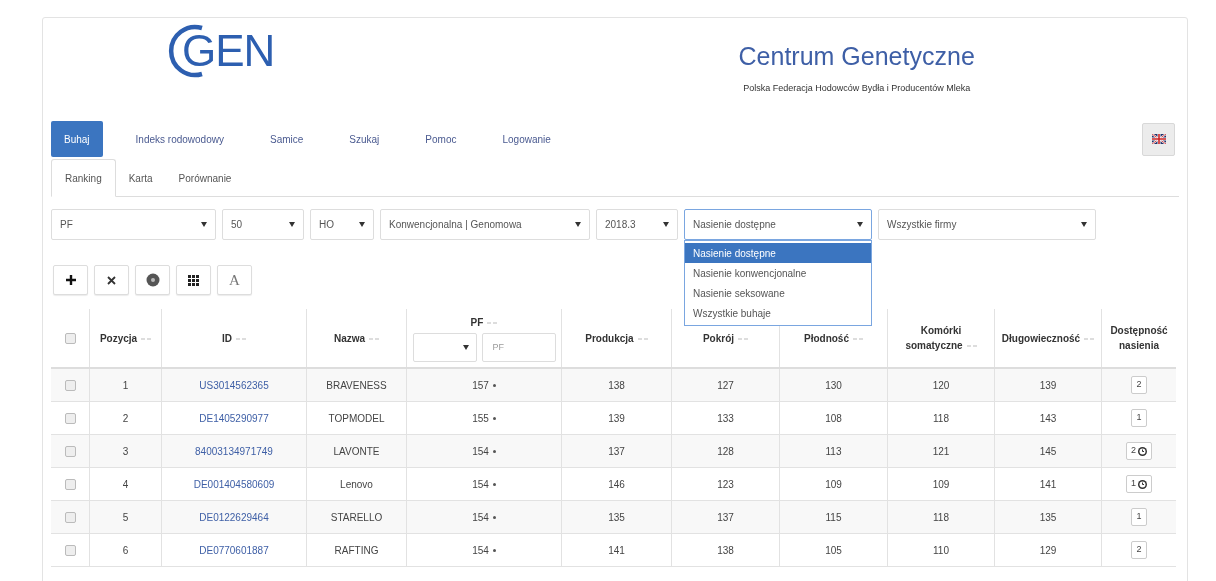  Describe the element at coordinates (1048, 550) in the screenshot. I see `table-cell-text: 129` at that location.